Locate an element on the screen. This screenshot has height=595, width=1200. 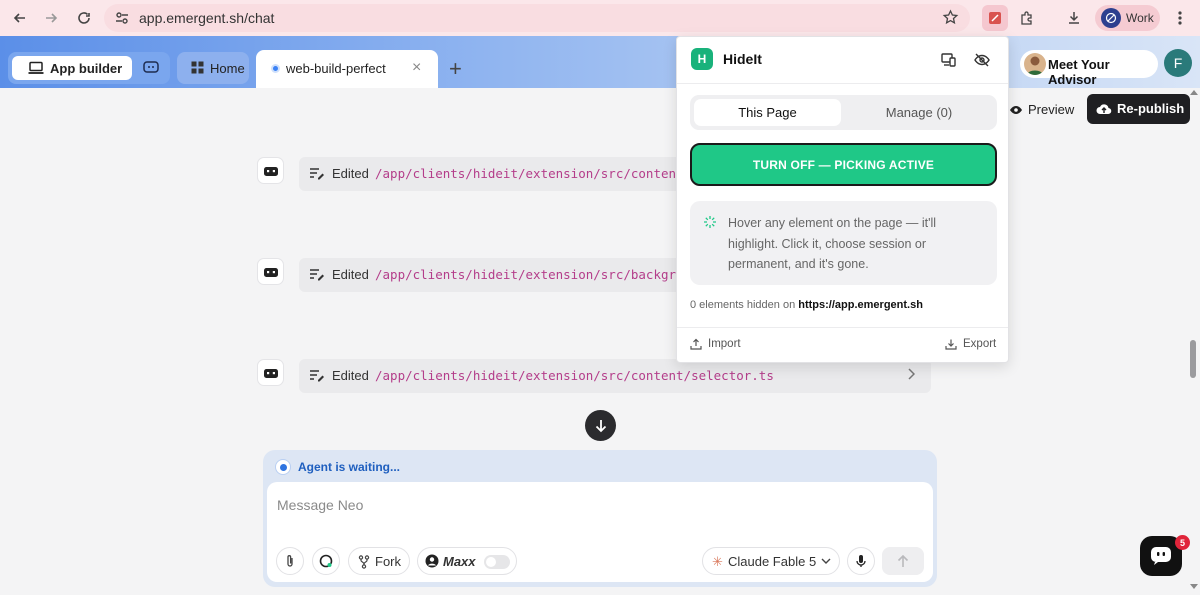
chevron-down-icon is located at coordinates (826, 561).